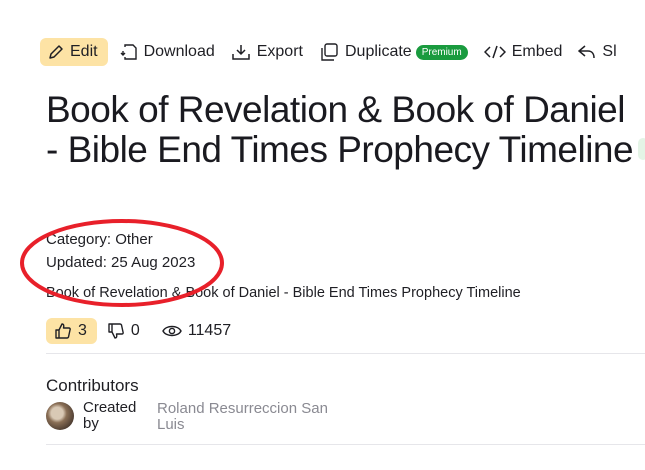  Describe the element at coordinates (537, 51) in the screenshot. I see `embed-label: Embed` at that location.